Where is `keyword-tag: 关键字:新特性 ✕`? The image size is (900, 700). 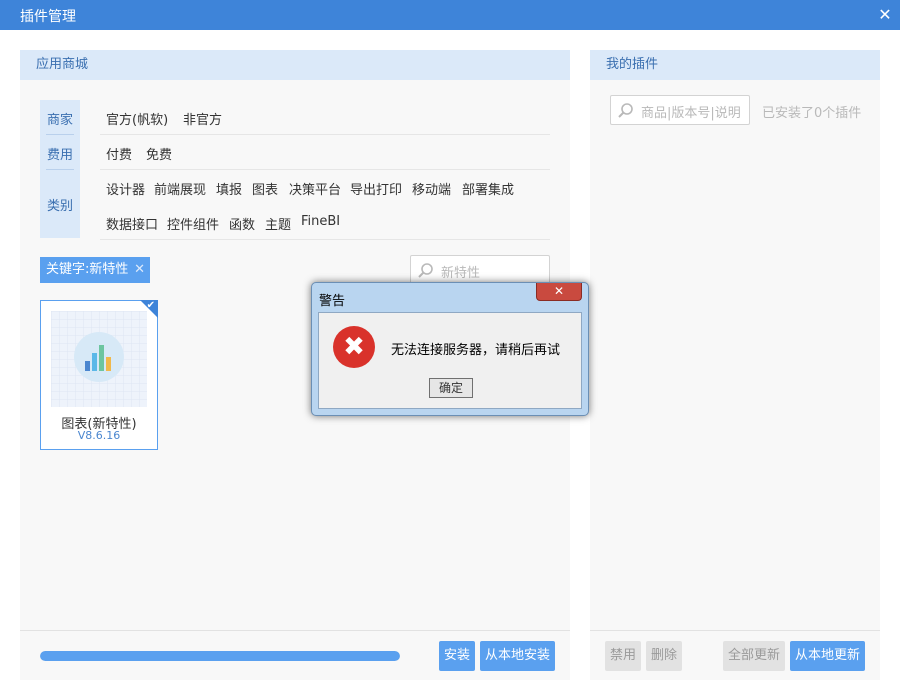
keyword-tag: 关键字:新特性 ✕ is located at coordinates (95, 270).